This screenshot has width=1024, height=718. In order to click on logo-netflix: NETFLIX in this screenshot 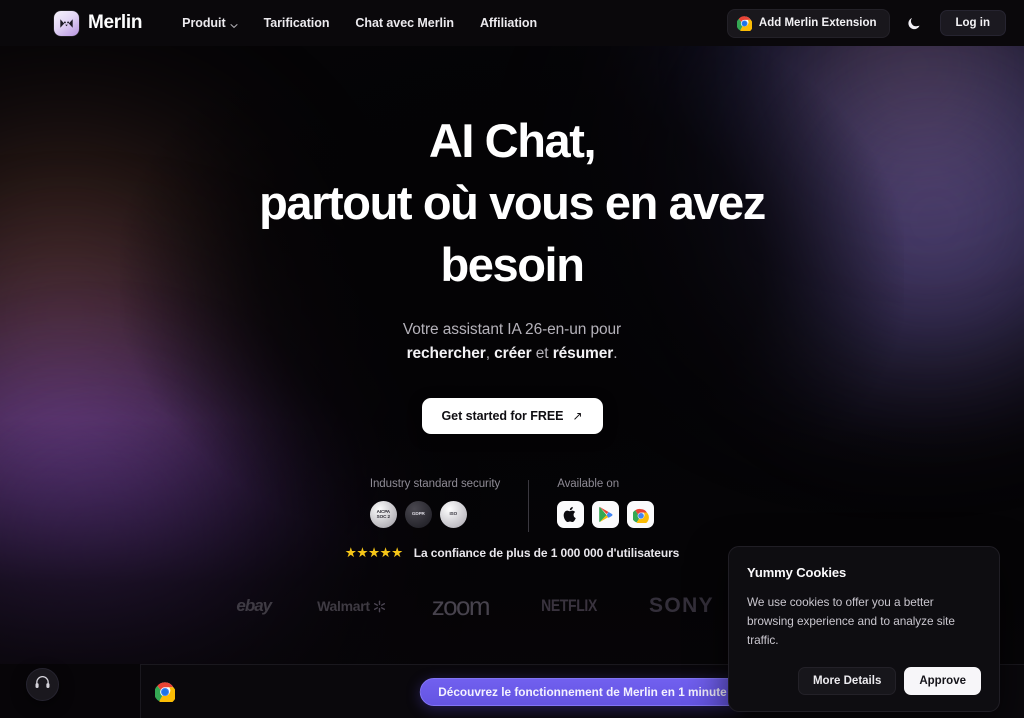, I will do `click(569, 605)`.